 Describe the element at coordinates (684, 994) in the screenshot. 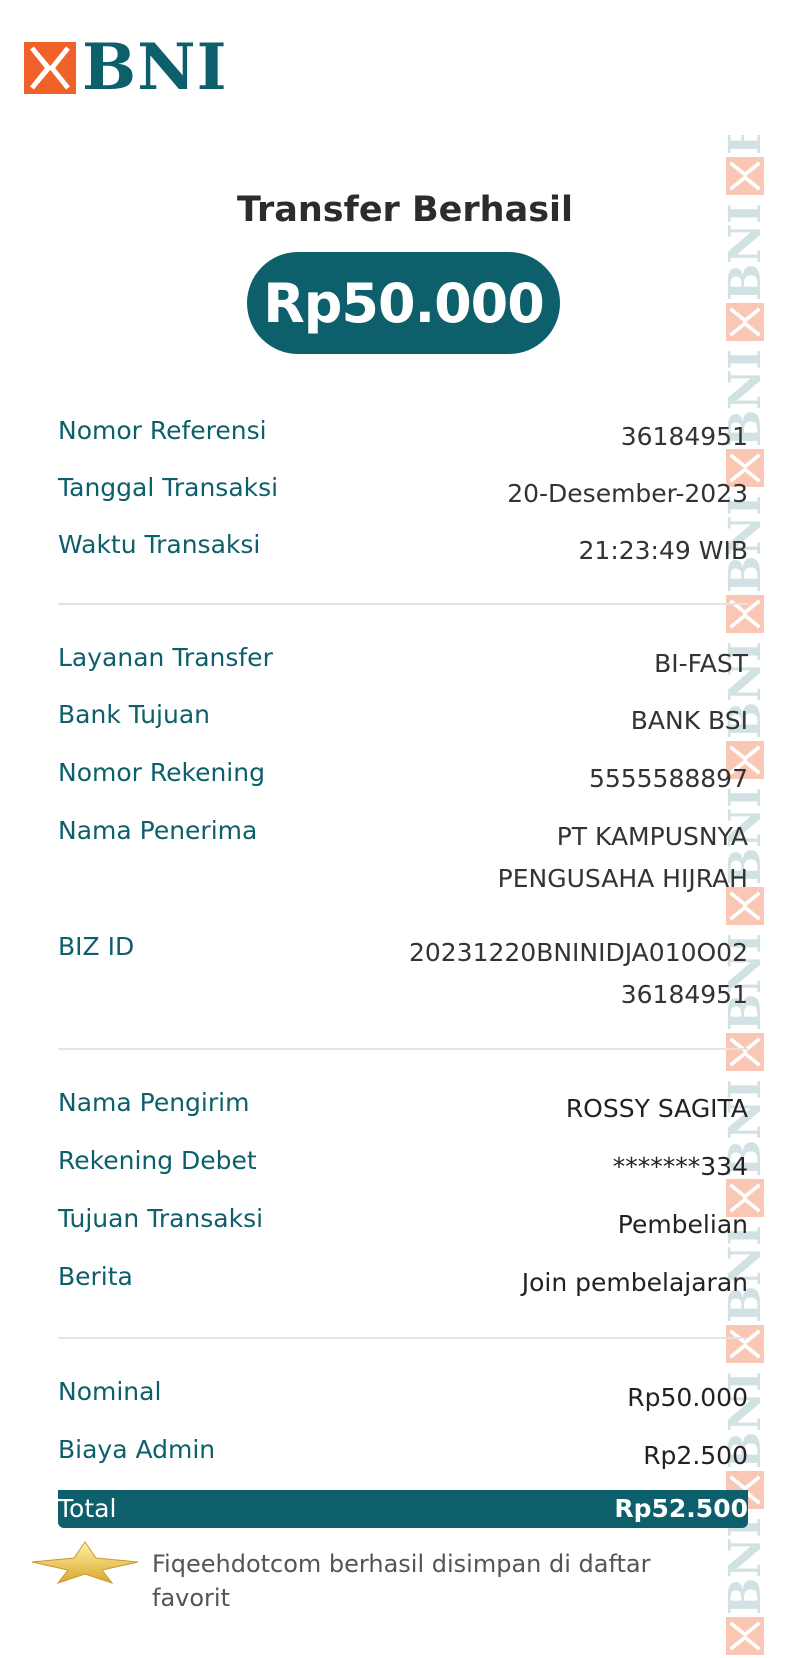

I see `biz-id-value-line2: 36184951` at that location.